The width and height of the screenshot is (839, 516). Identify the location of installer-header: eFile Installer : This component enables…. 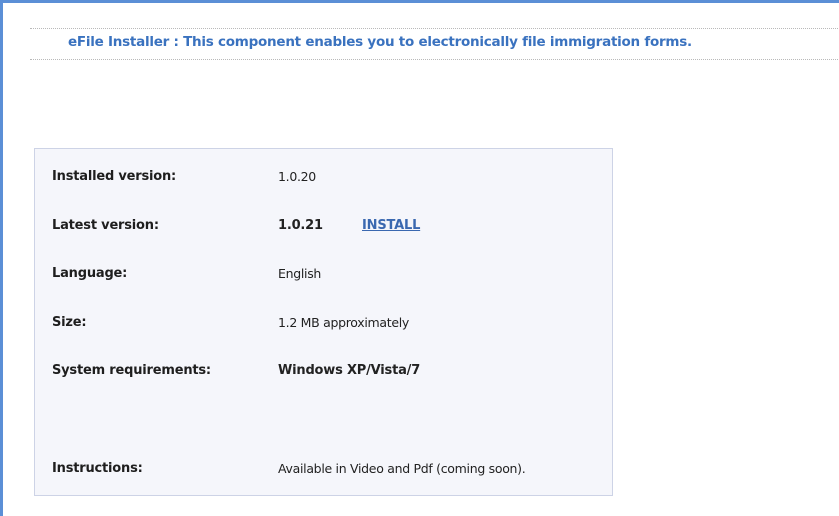
(434, 44).